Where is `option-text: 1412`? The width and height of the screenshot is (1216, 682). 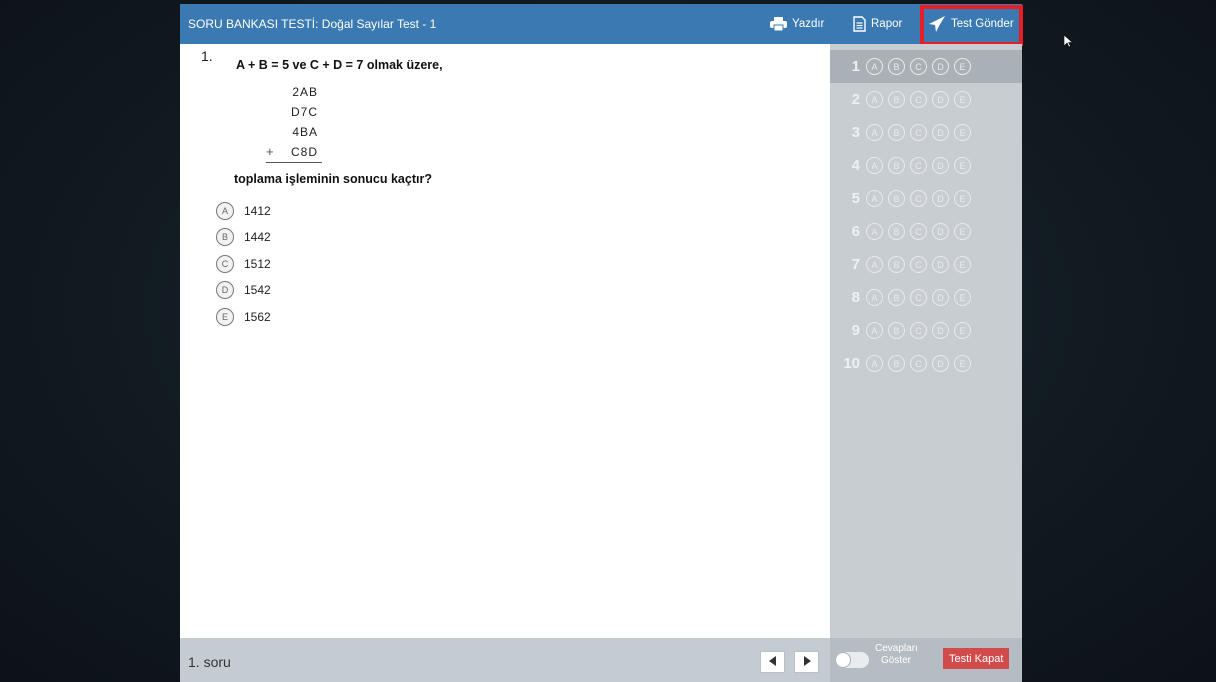
option-text: 1412 is located at coordinates (257, 211).